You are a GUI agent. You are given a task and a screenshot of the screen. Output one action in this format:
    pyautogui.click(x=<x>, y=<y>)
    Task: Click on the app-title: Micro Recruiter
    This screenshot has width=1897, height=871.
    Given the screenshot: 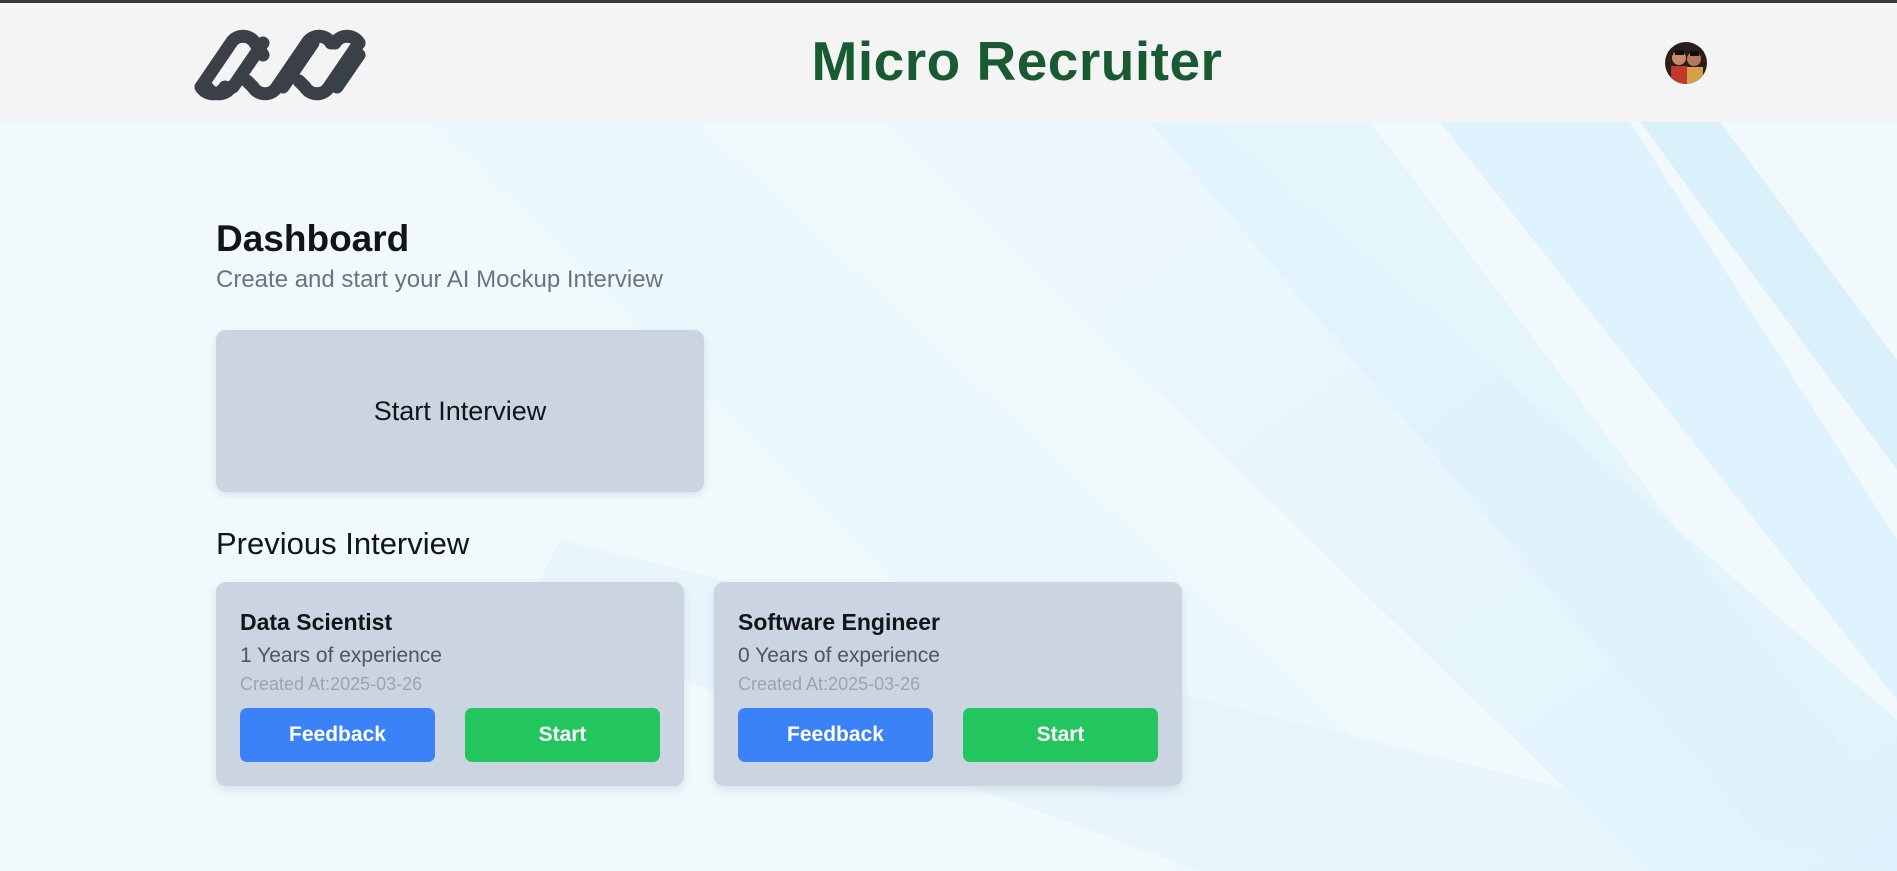 What is the action you would take?
    pyautogui.click(x=1017, y=61)
    